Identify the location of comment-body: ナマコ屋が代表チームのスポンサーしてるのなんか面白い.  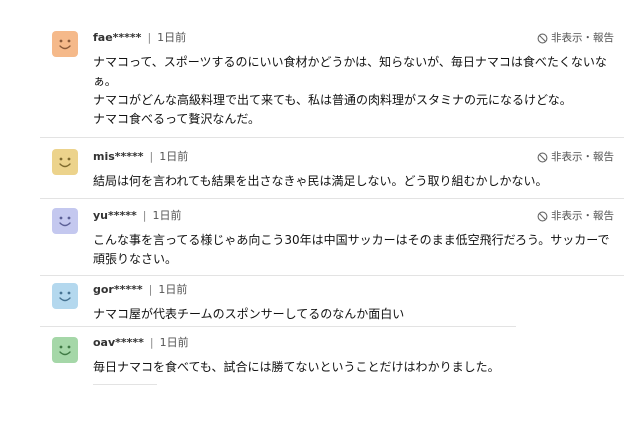
(358, 314).